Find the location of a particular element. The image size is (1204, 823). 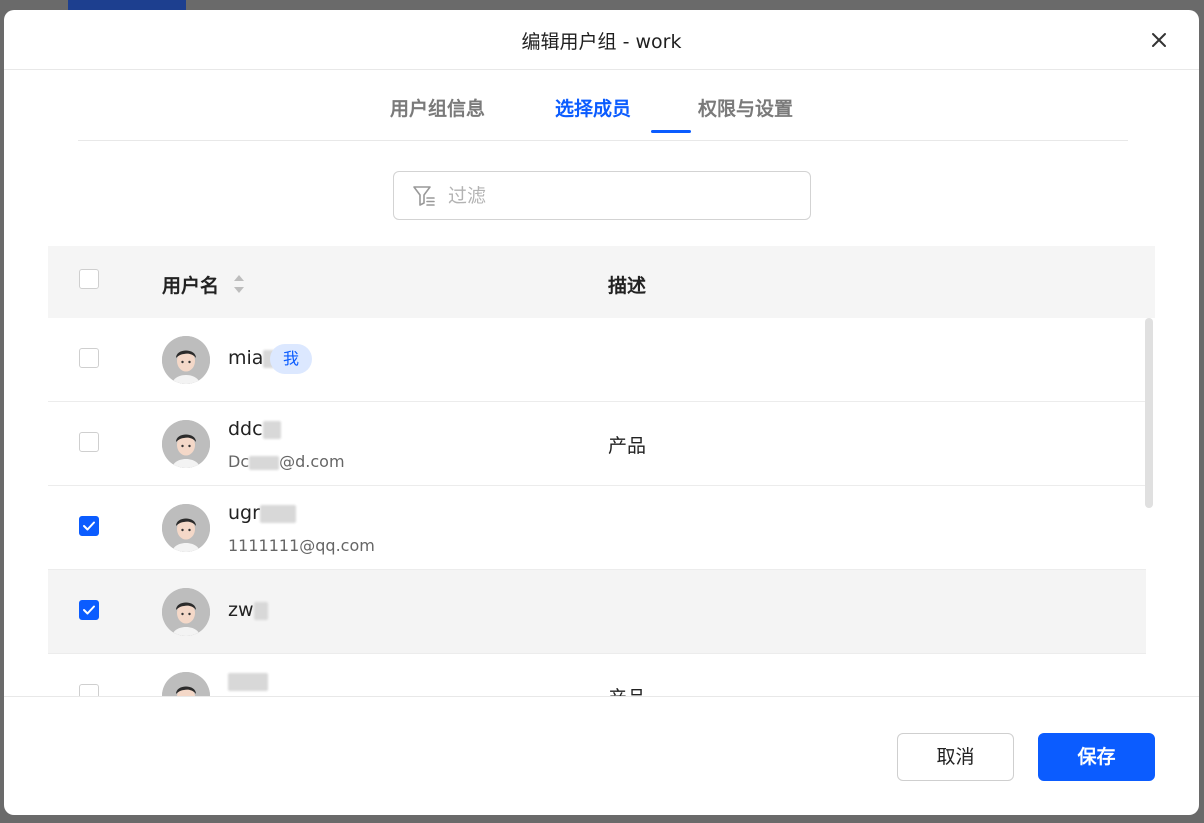

select-all-checkbox is located at coordinates (89, 279).